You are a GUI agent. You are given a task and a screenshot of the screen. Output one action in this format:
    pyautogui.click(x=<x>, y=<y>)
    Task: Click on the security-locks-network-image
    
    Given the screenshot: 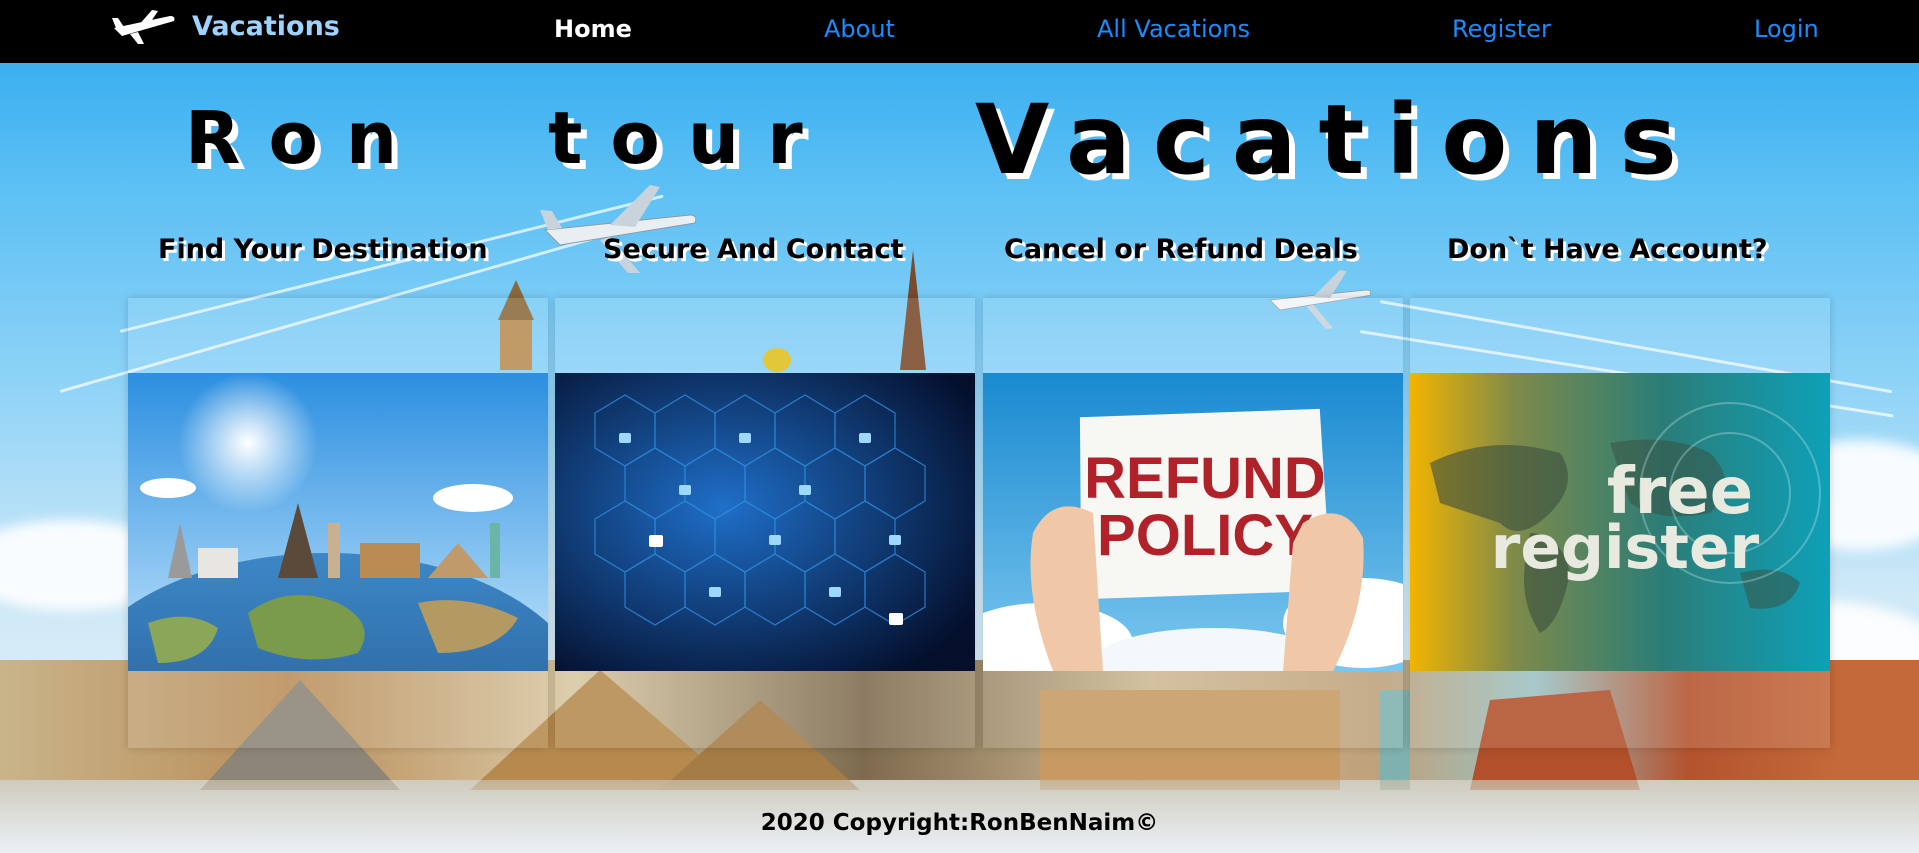 What is the action you would take?
    pyautogui.click(x=765, y=522)
    